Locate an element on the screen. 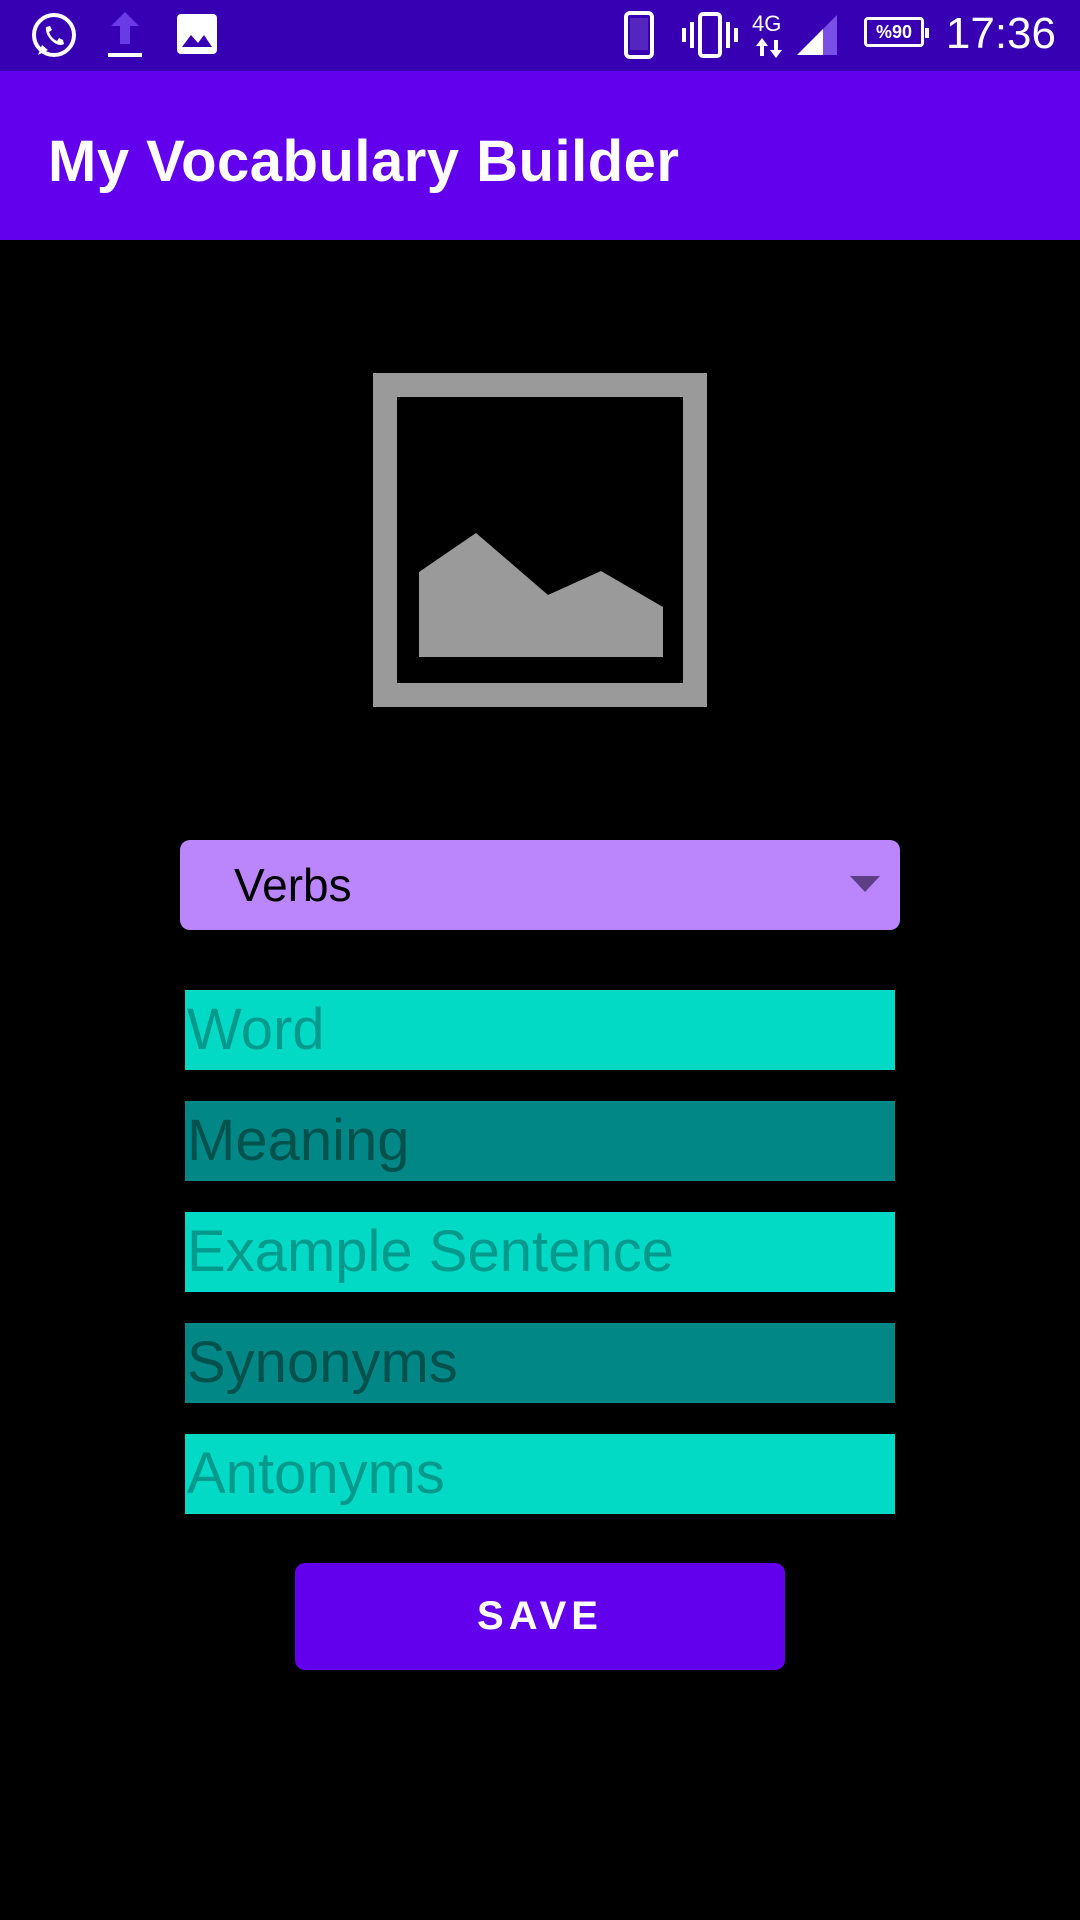 The height and width of the screenshot is (1920, 1080). network-4g-icon: 4G is located at coordinates (770, 35).